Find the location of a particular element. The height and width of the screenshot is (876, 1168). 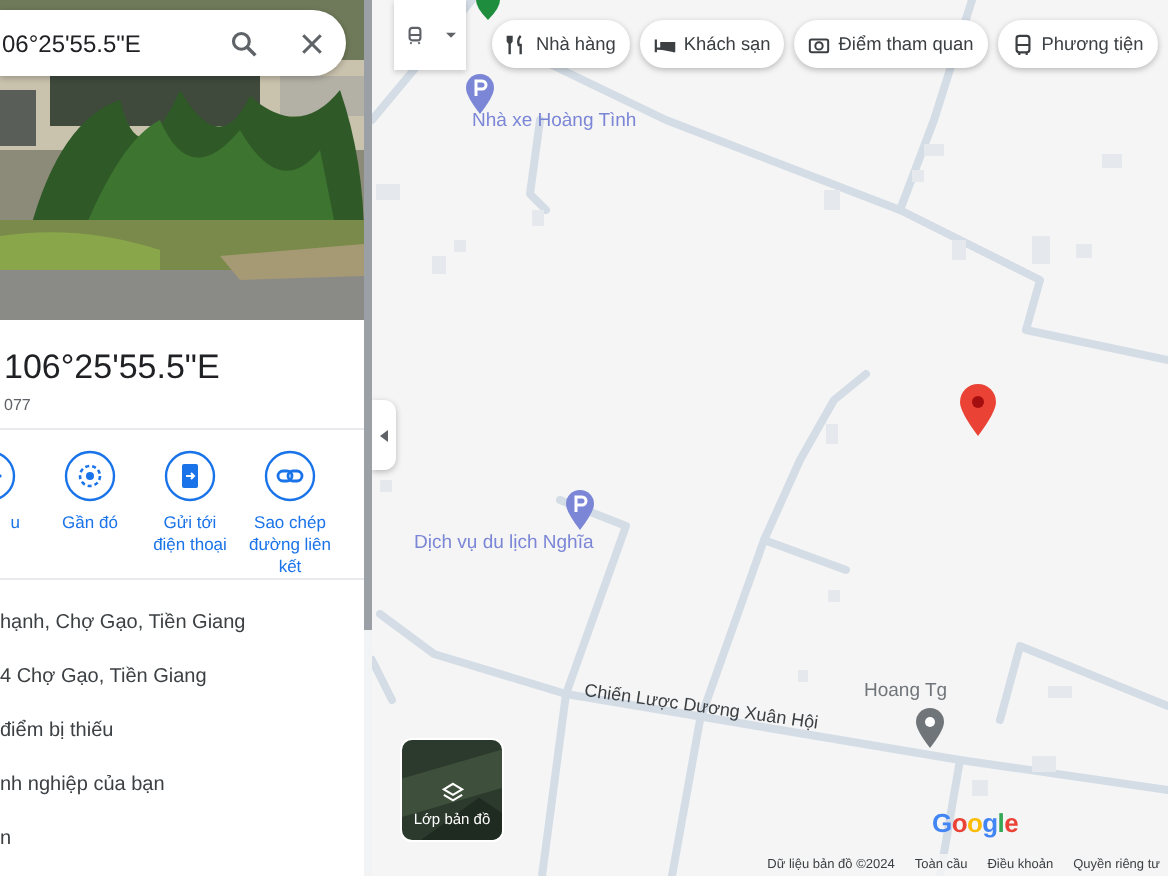

category-chip: Khách sạn is located at coordinates (712, 44).